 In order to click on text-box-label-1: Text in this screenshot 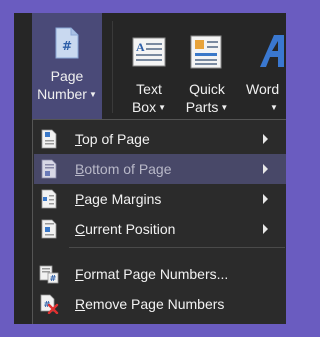, I will do `click(149, 89)`.